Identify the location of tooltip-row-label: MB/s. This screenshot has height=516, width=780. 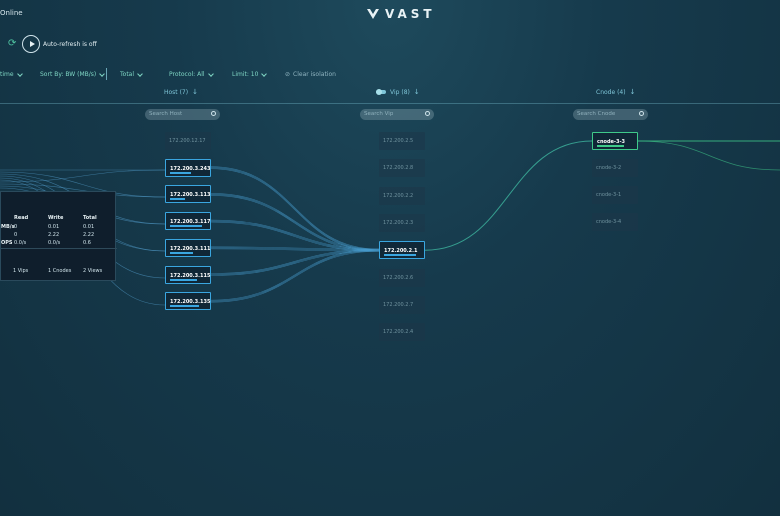
(8, 227).